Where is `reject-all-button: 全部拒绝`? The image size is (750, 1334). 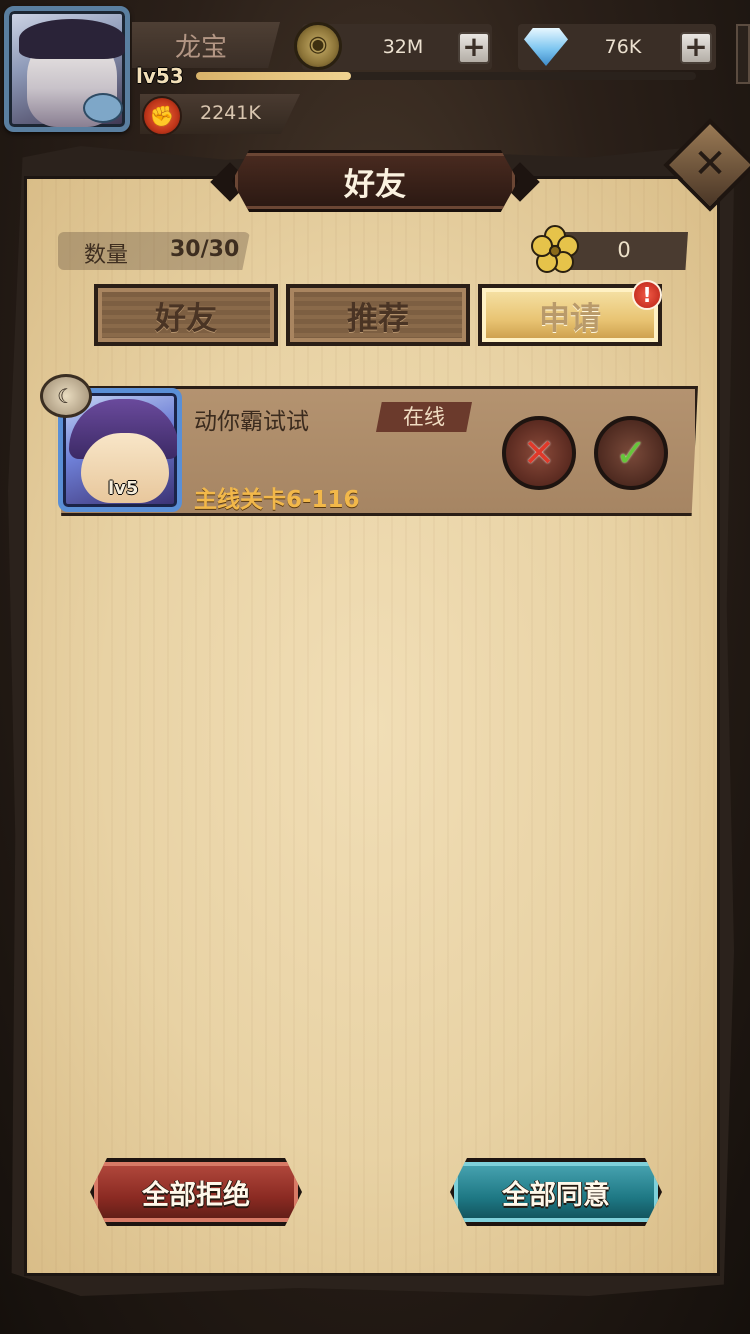 reject-all-button: 全部拒绝 is located at coordinates (196, 1192).